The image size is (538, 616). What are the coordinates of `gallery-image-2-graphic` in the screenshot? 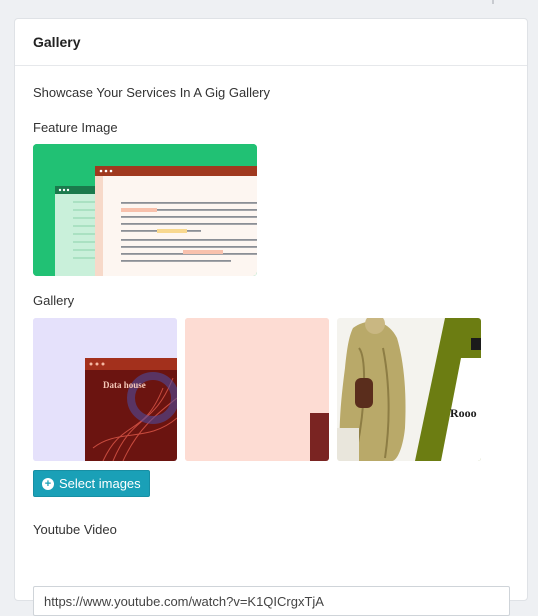 It's located at (257, 389).